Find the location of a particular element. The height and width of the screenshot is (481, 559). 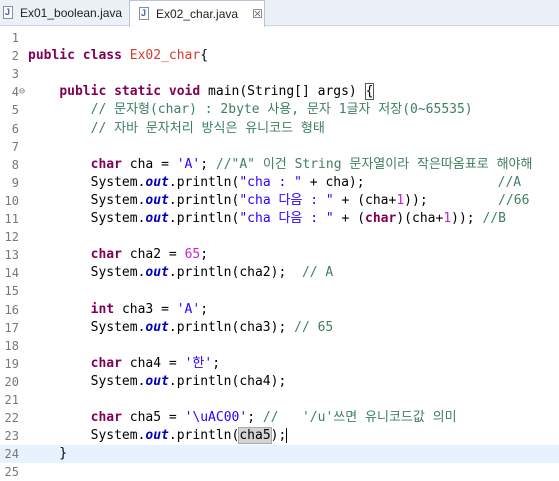

code-text: char cha2 = 65; is located at coordinates (118, 255).